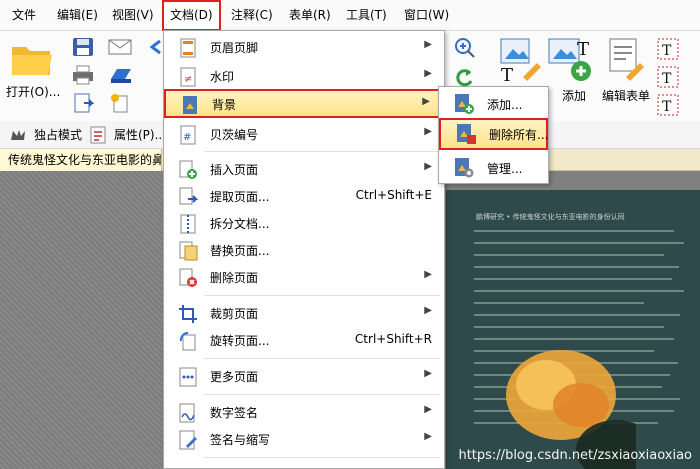 The image size is (700, 469). I want to click on menu-file: 文件, so click(24, 15).